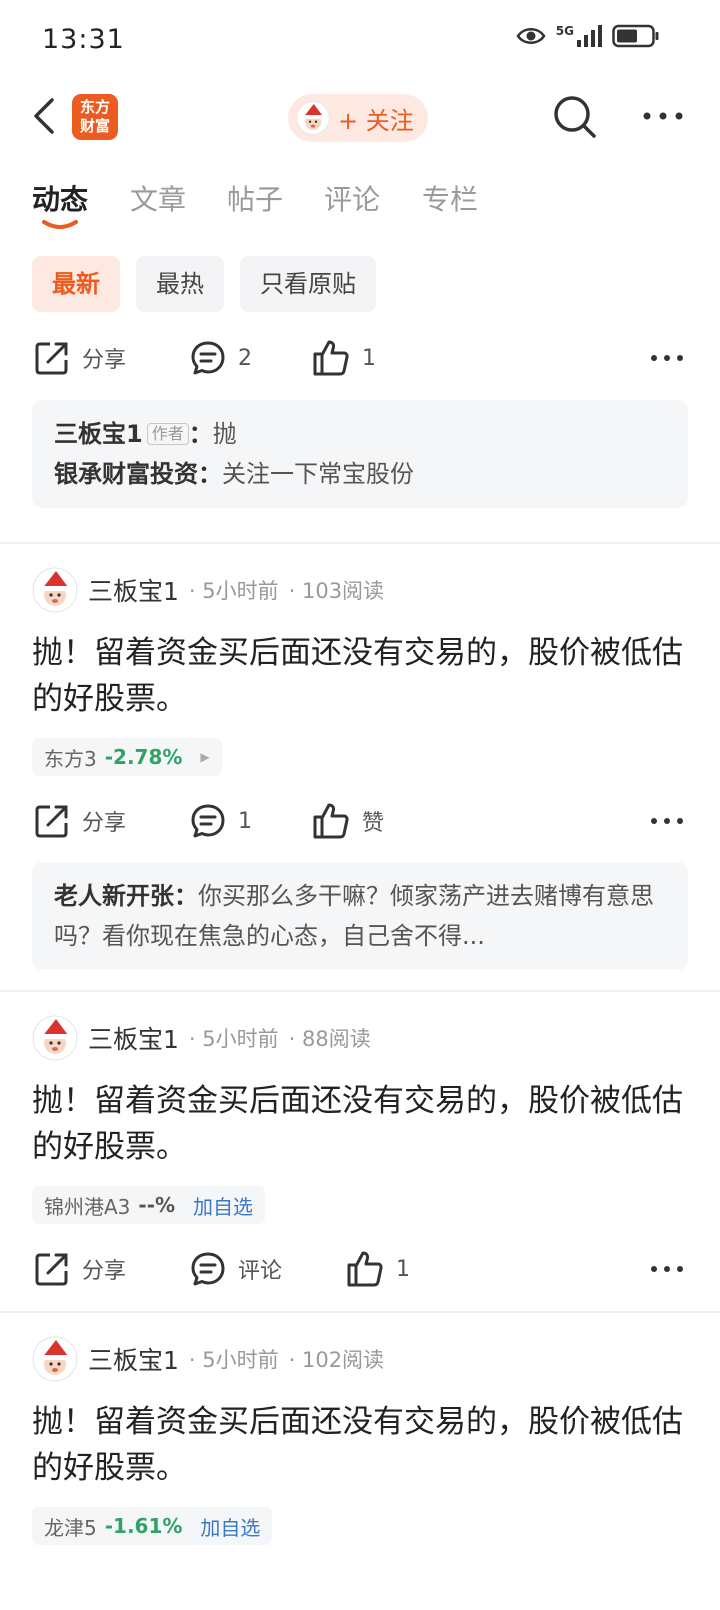 The image size is (720, 1610). I want to click on post-header: 三板宝1 · 5小时前 · 103阅读, so click(360, 590).